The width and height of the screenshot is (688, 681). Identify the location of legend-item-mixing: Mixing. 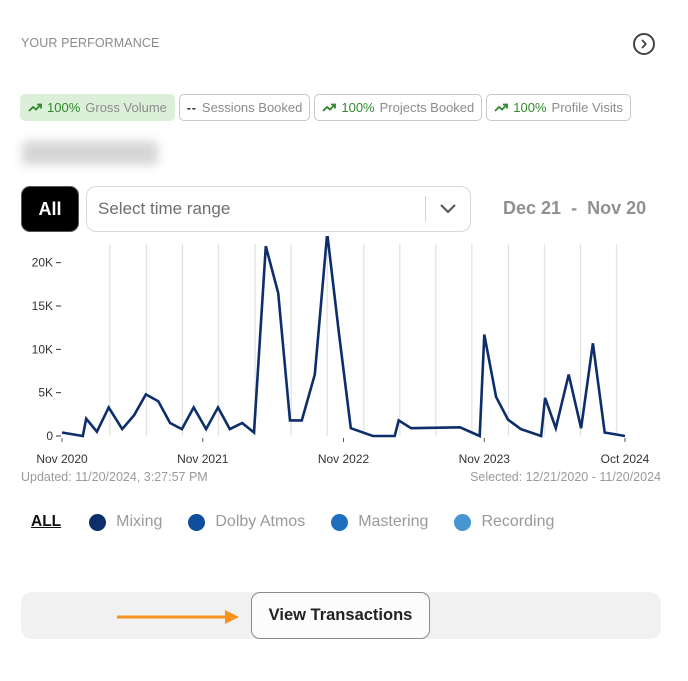
(125, 522).